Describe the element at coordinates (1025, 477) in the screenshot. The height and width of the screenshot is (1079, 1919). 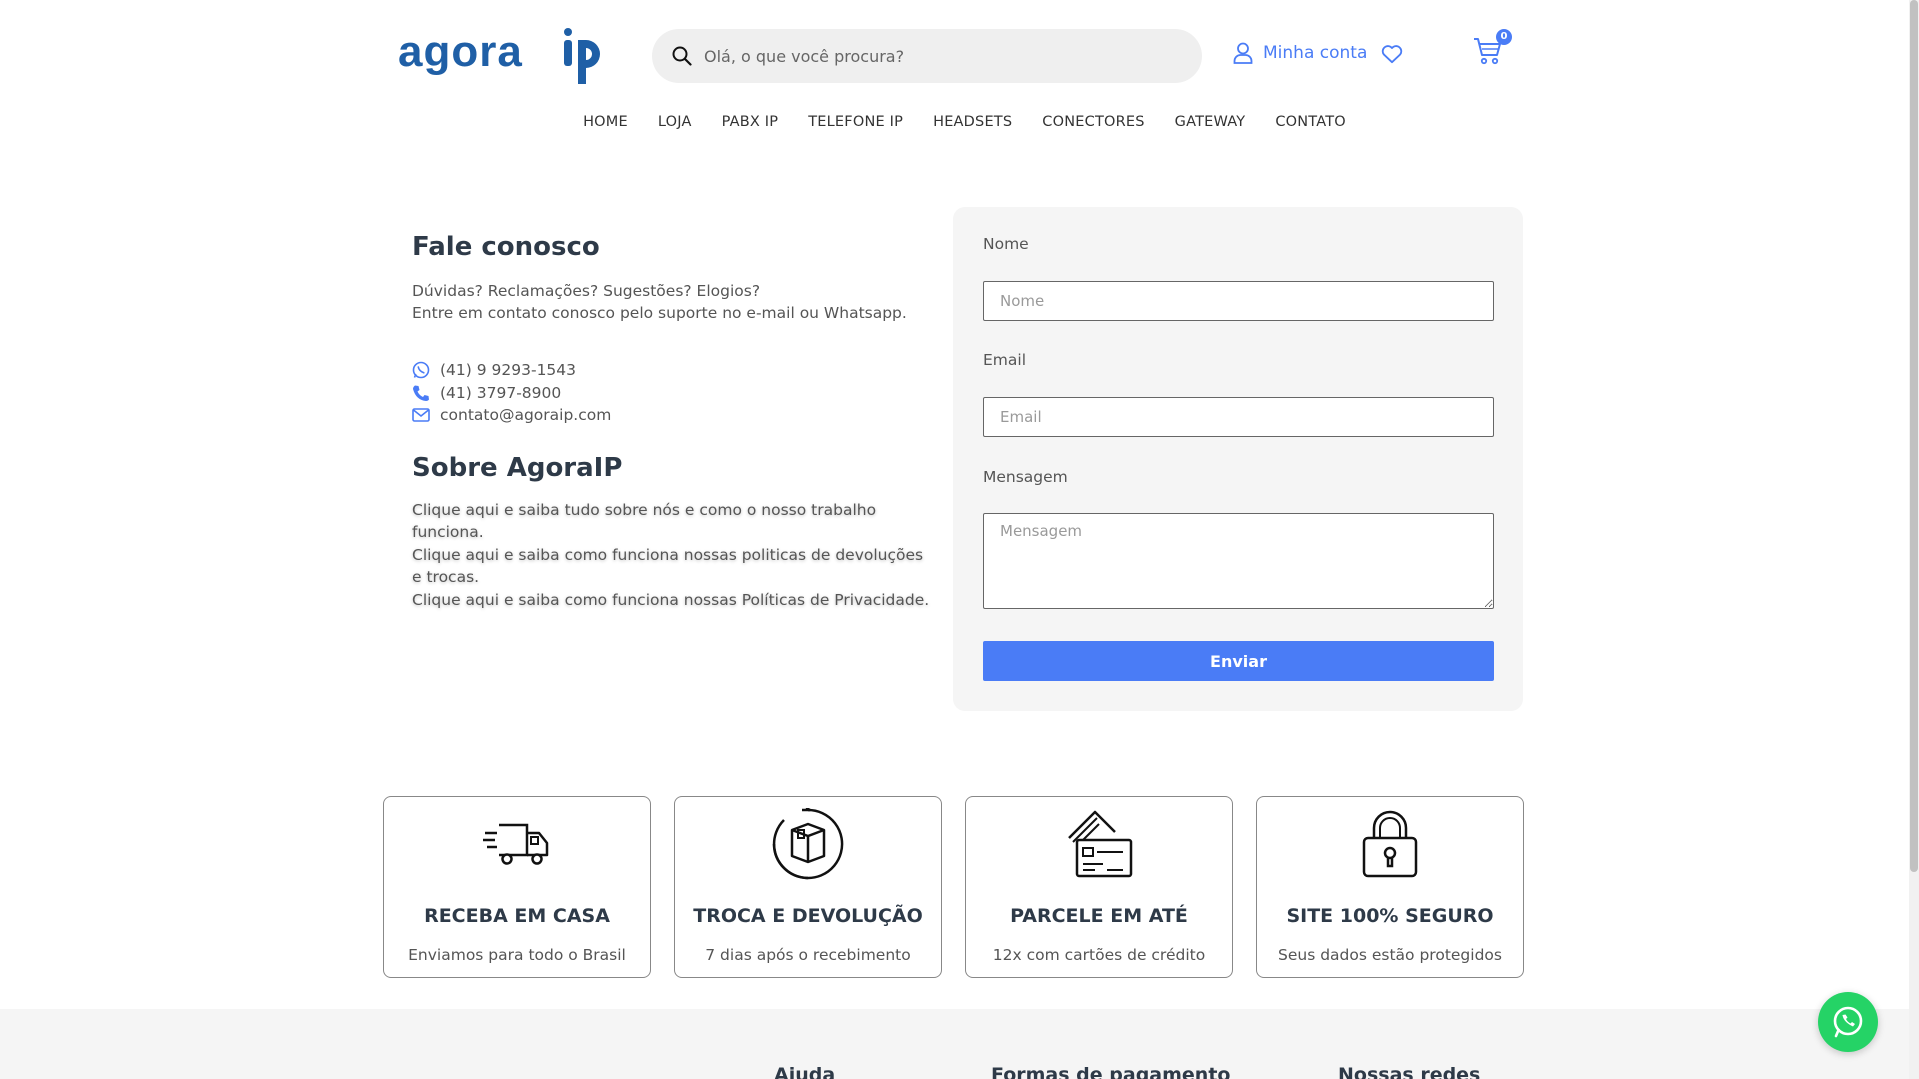
I see `message-label: Mensagem` at that location.